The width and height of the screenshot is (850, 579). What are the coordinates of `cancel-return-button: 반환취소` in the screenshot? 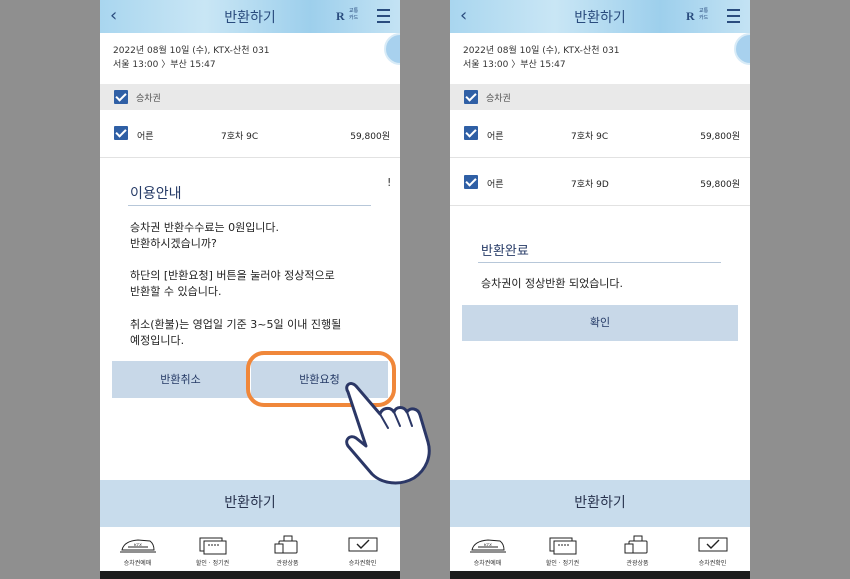 It's located at (180, 379).